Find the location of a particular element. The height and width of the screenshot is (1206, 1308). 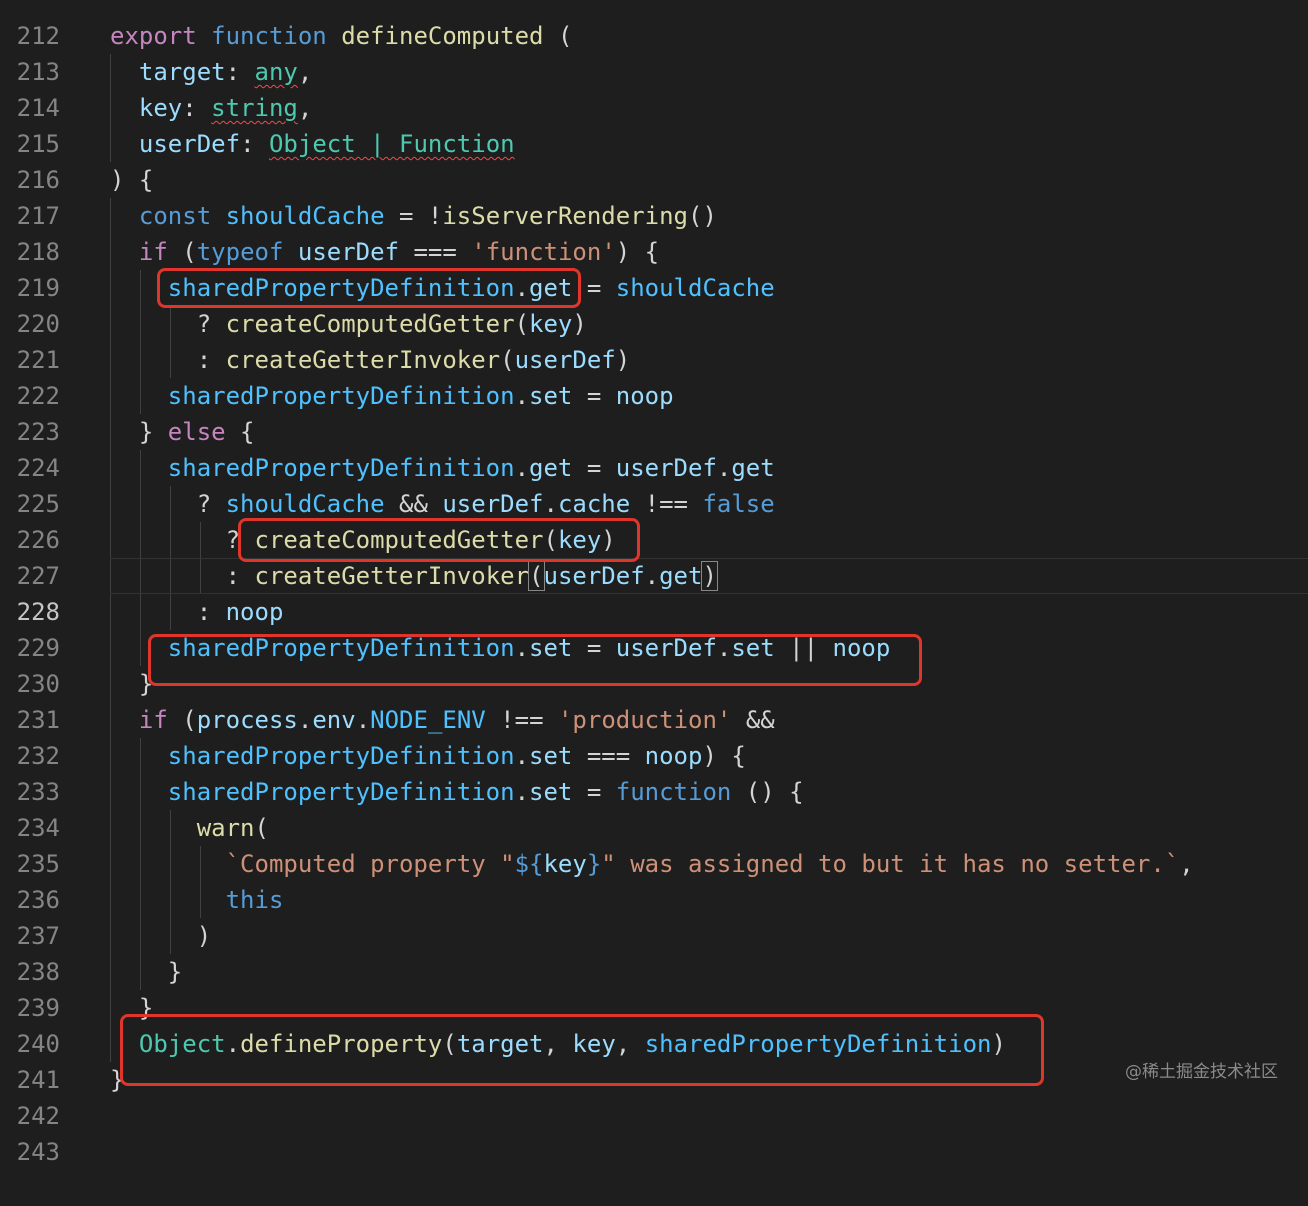

code-text: sharedPropertyDefinition.set === noop) { is located at coordinates (456, 756).